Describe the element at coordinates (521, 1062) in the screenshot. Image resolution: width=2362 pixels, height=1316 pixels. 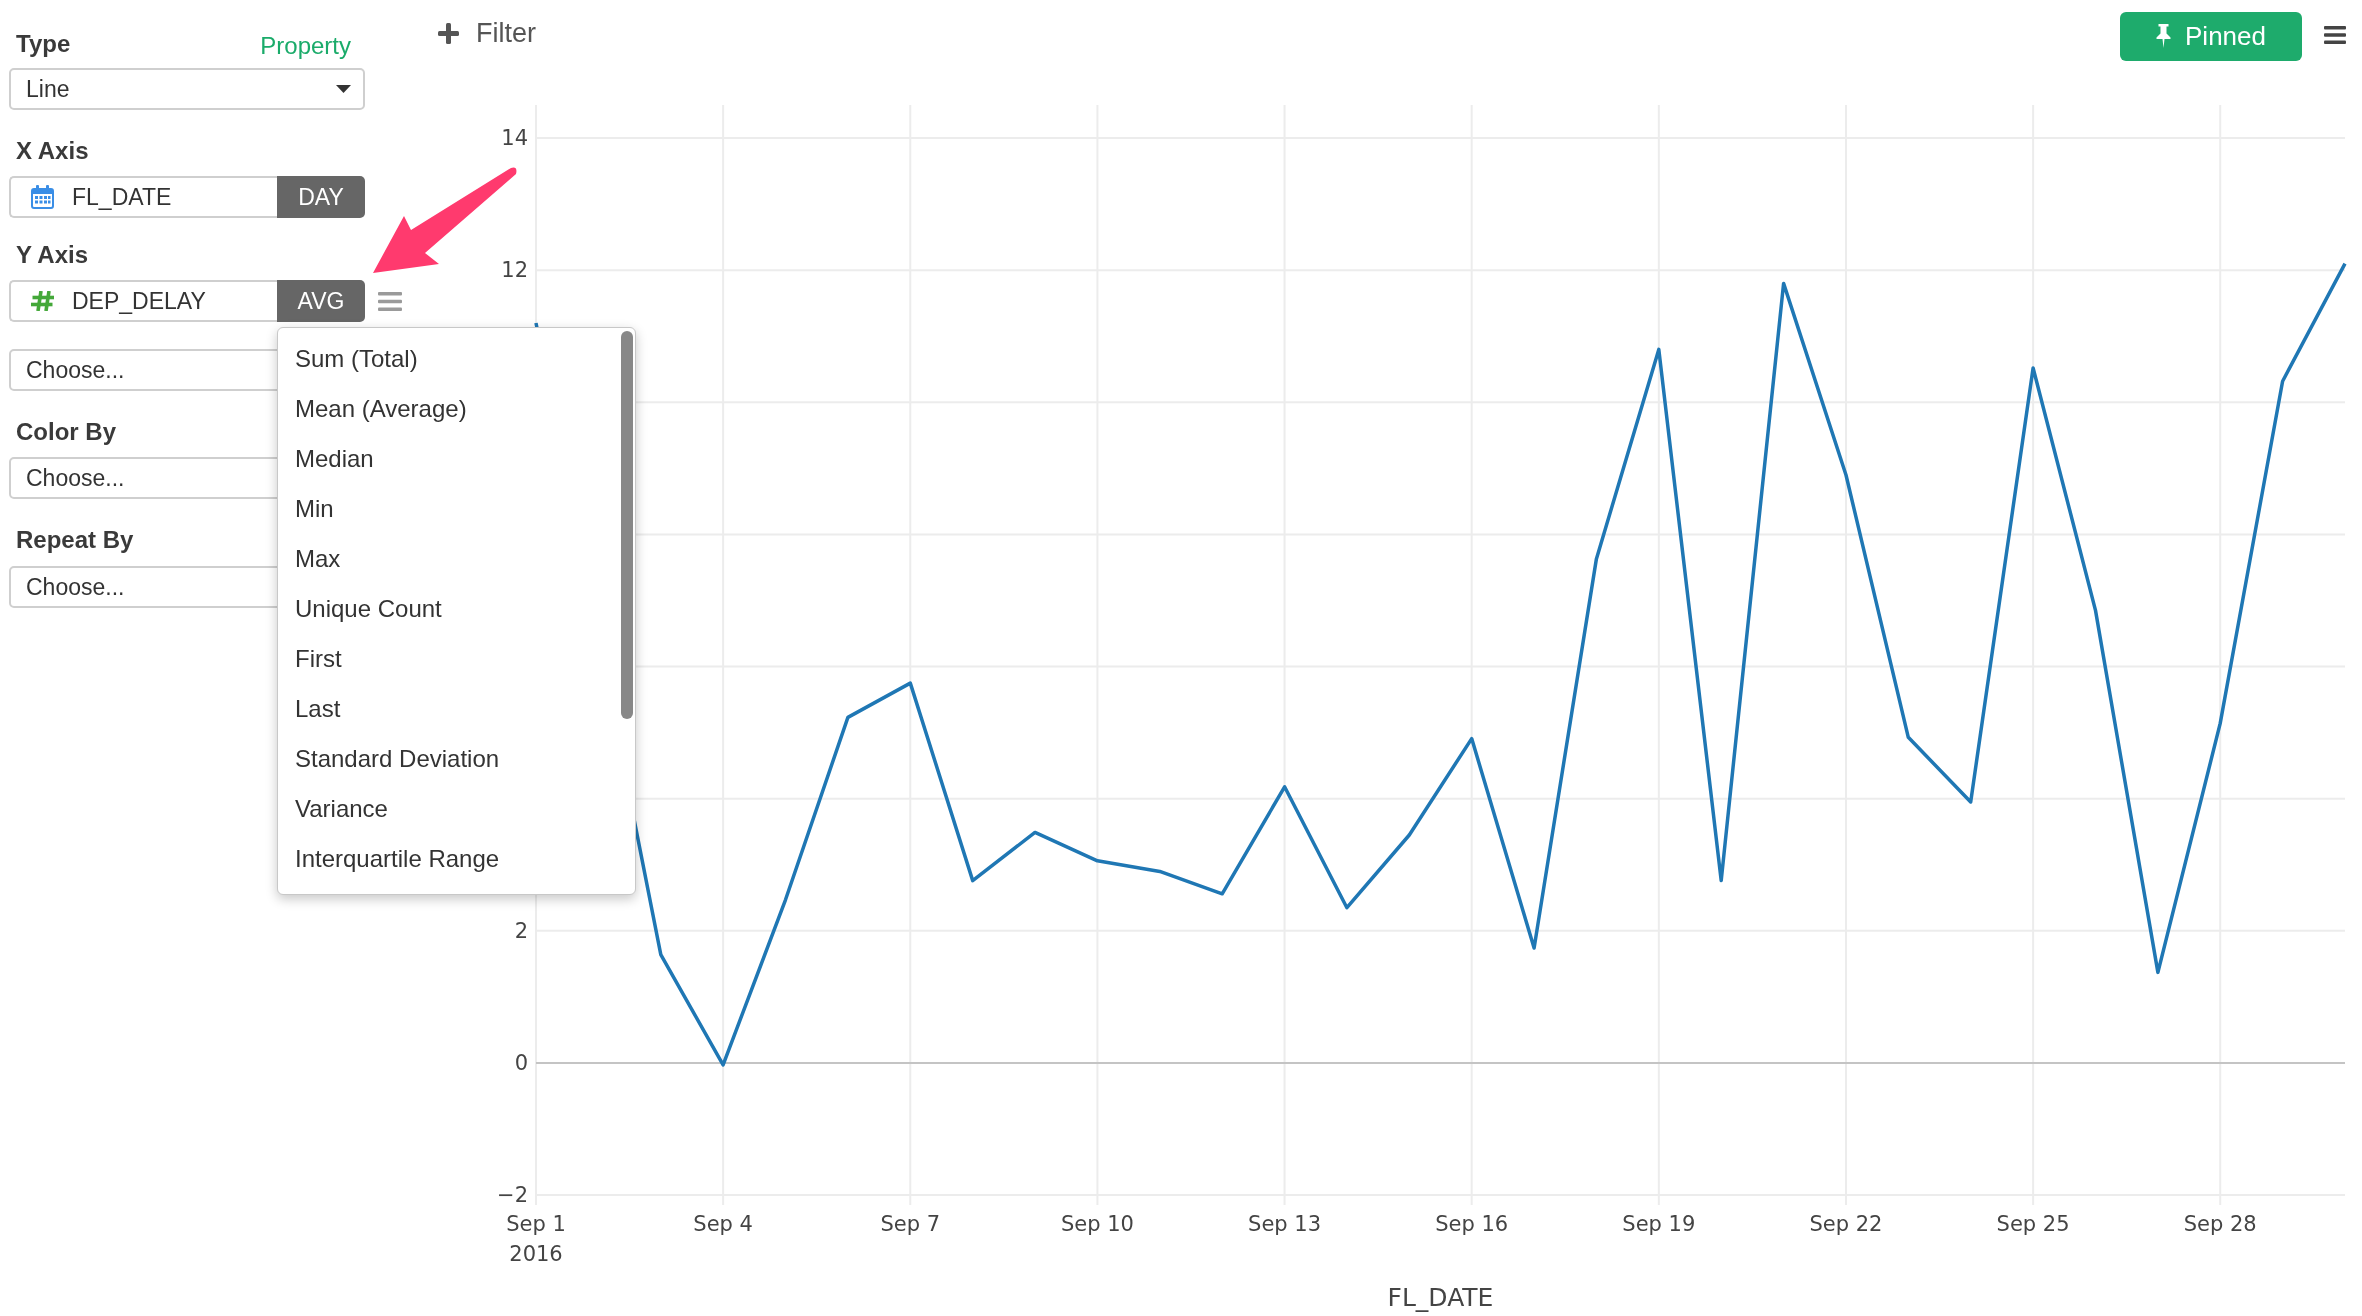
I see `axis-tick-label: 0` at that location.